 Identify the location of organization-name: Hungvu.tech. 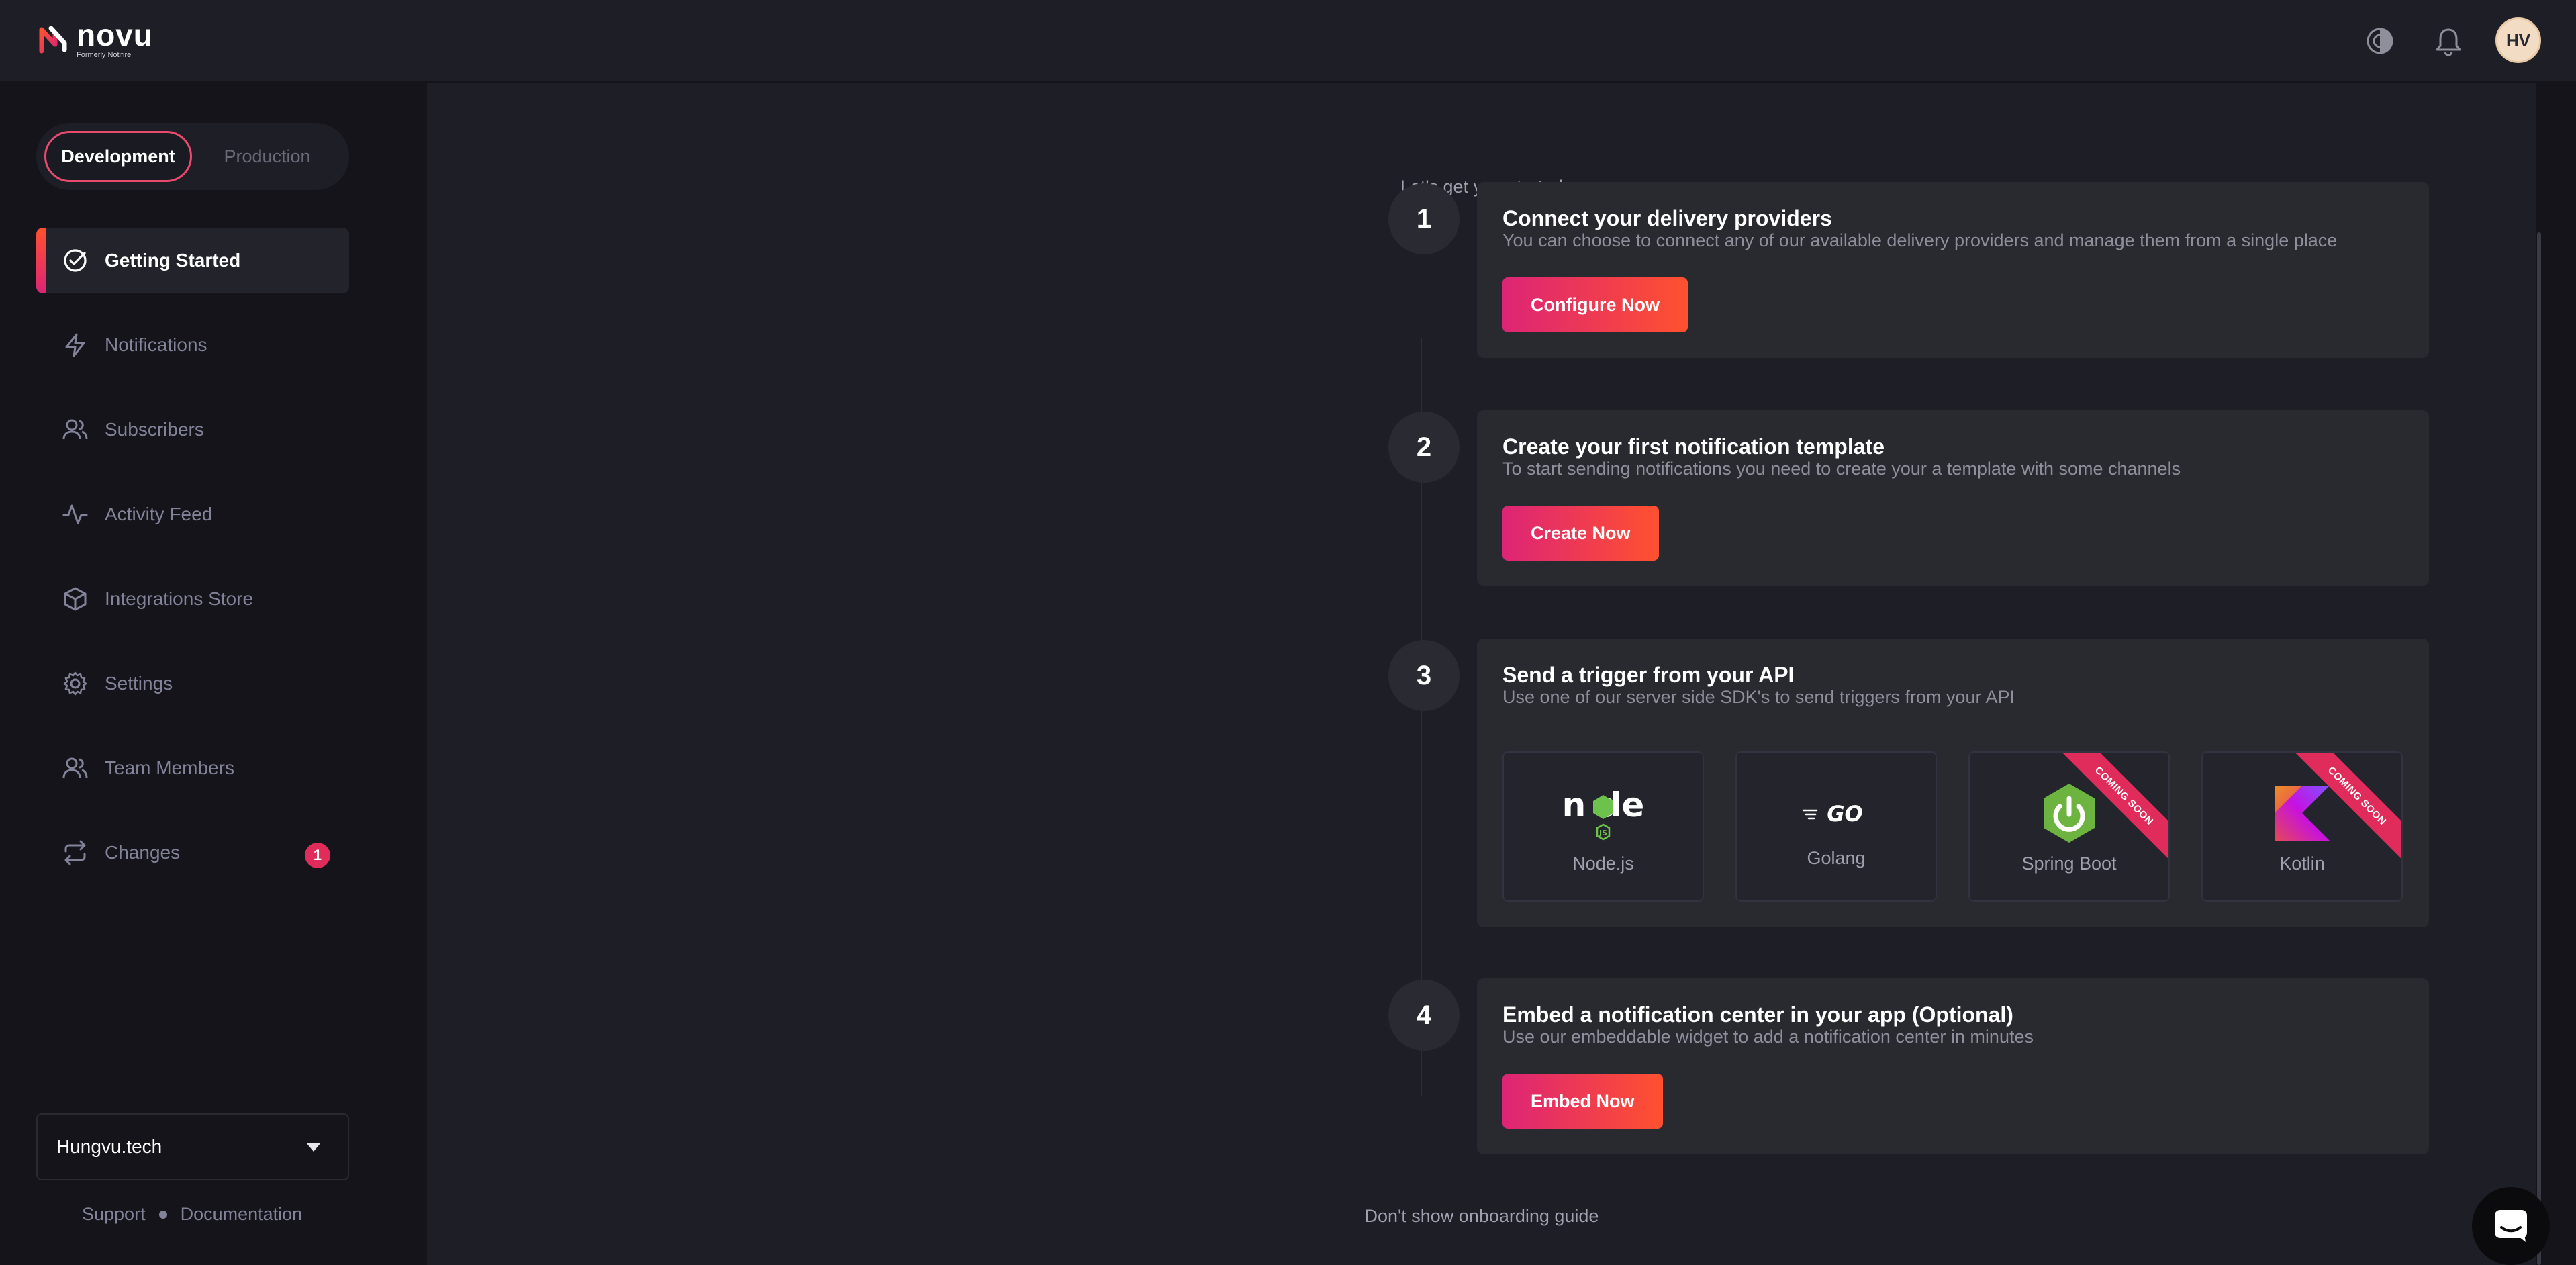
(109, 1146).